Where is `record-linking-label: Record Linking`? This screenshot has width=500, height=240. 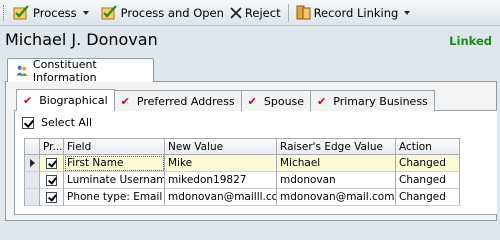
record-linking-label: Record Linking is located at coordinates (356, 12).